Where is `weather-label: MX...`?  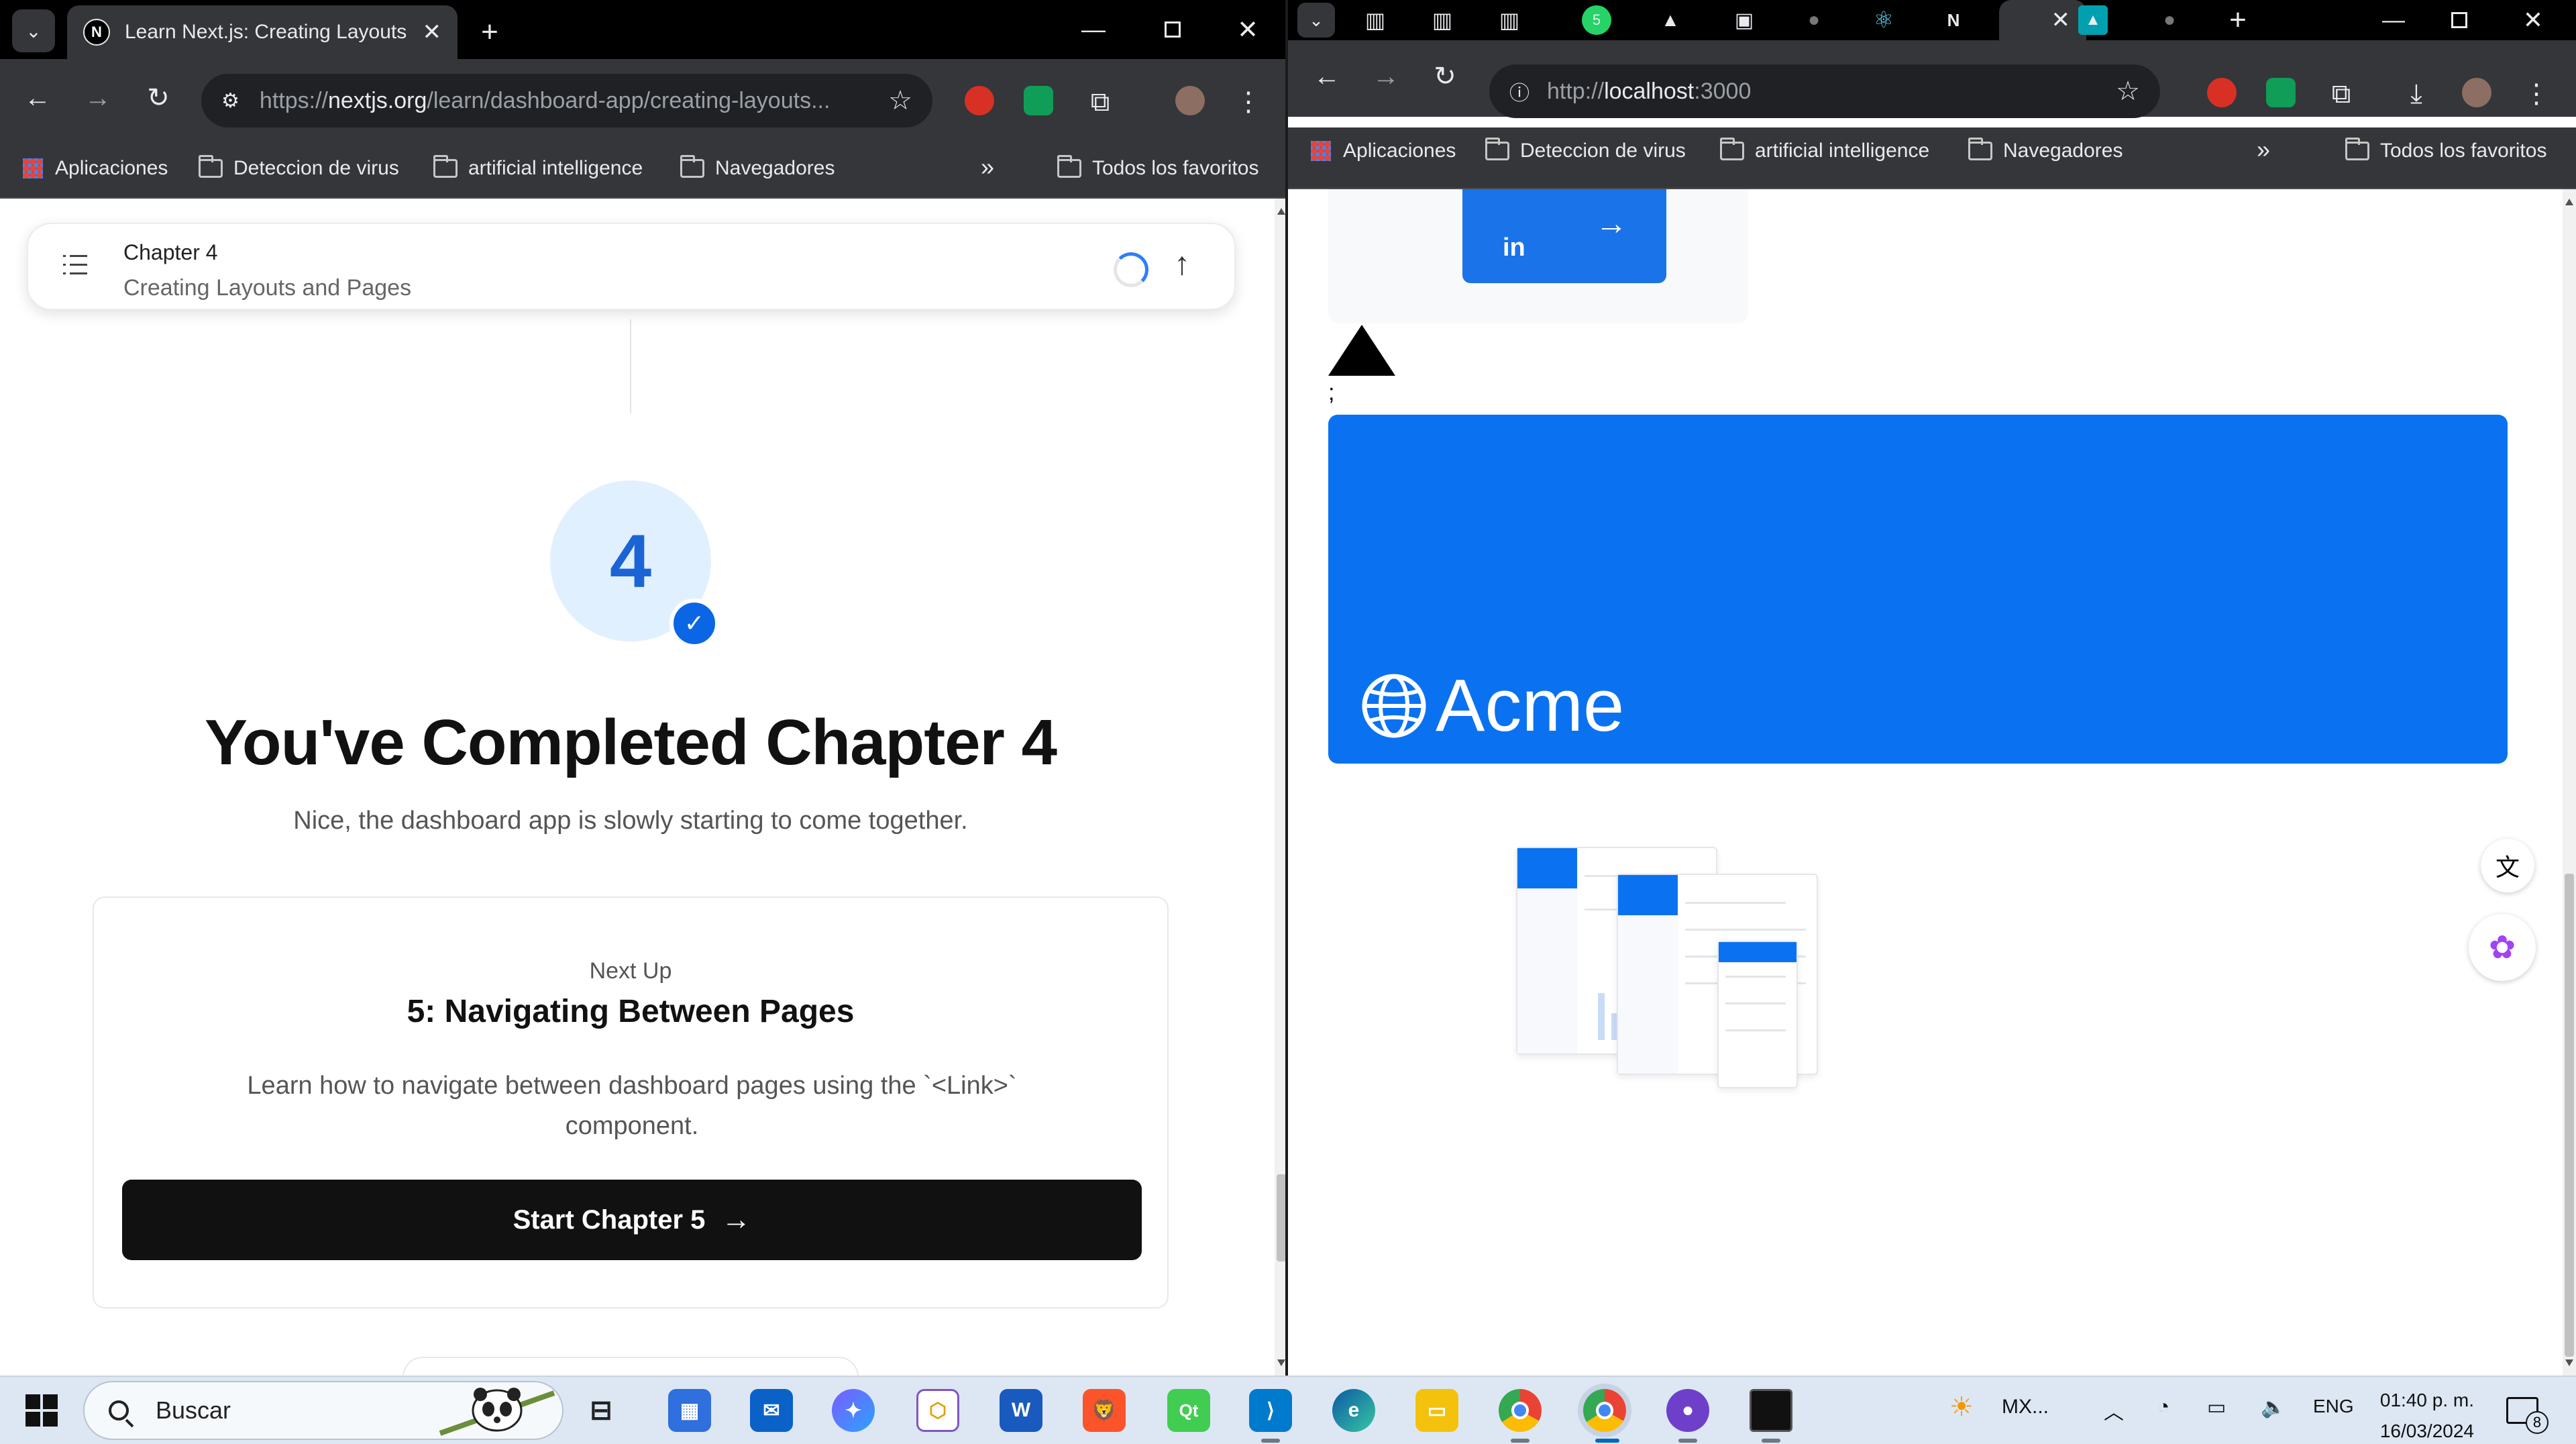
weather-label: MX... is located at coordinates (2025, 1407).